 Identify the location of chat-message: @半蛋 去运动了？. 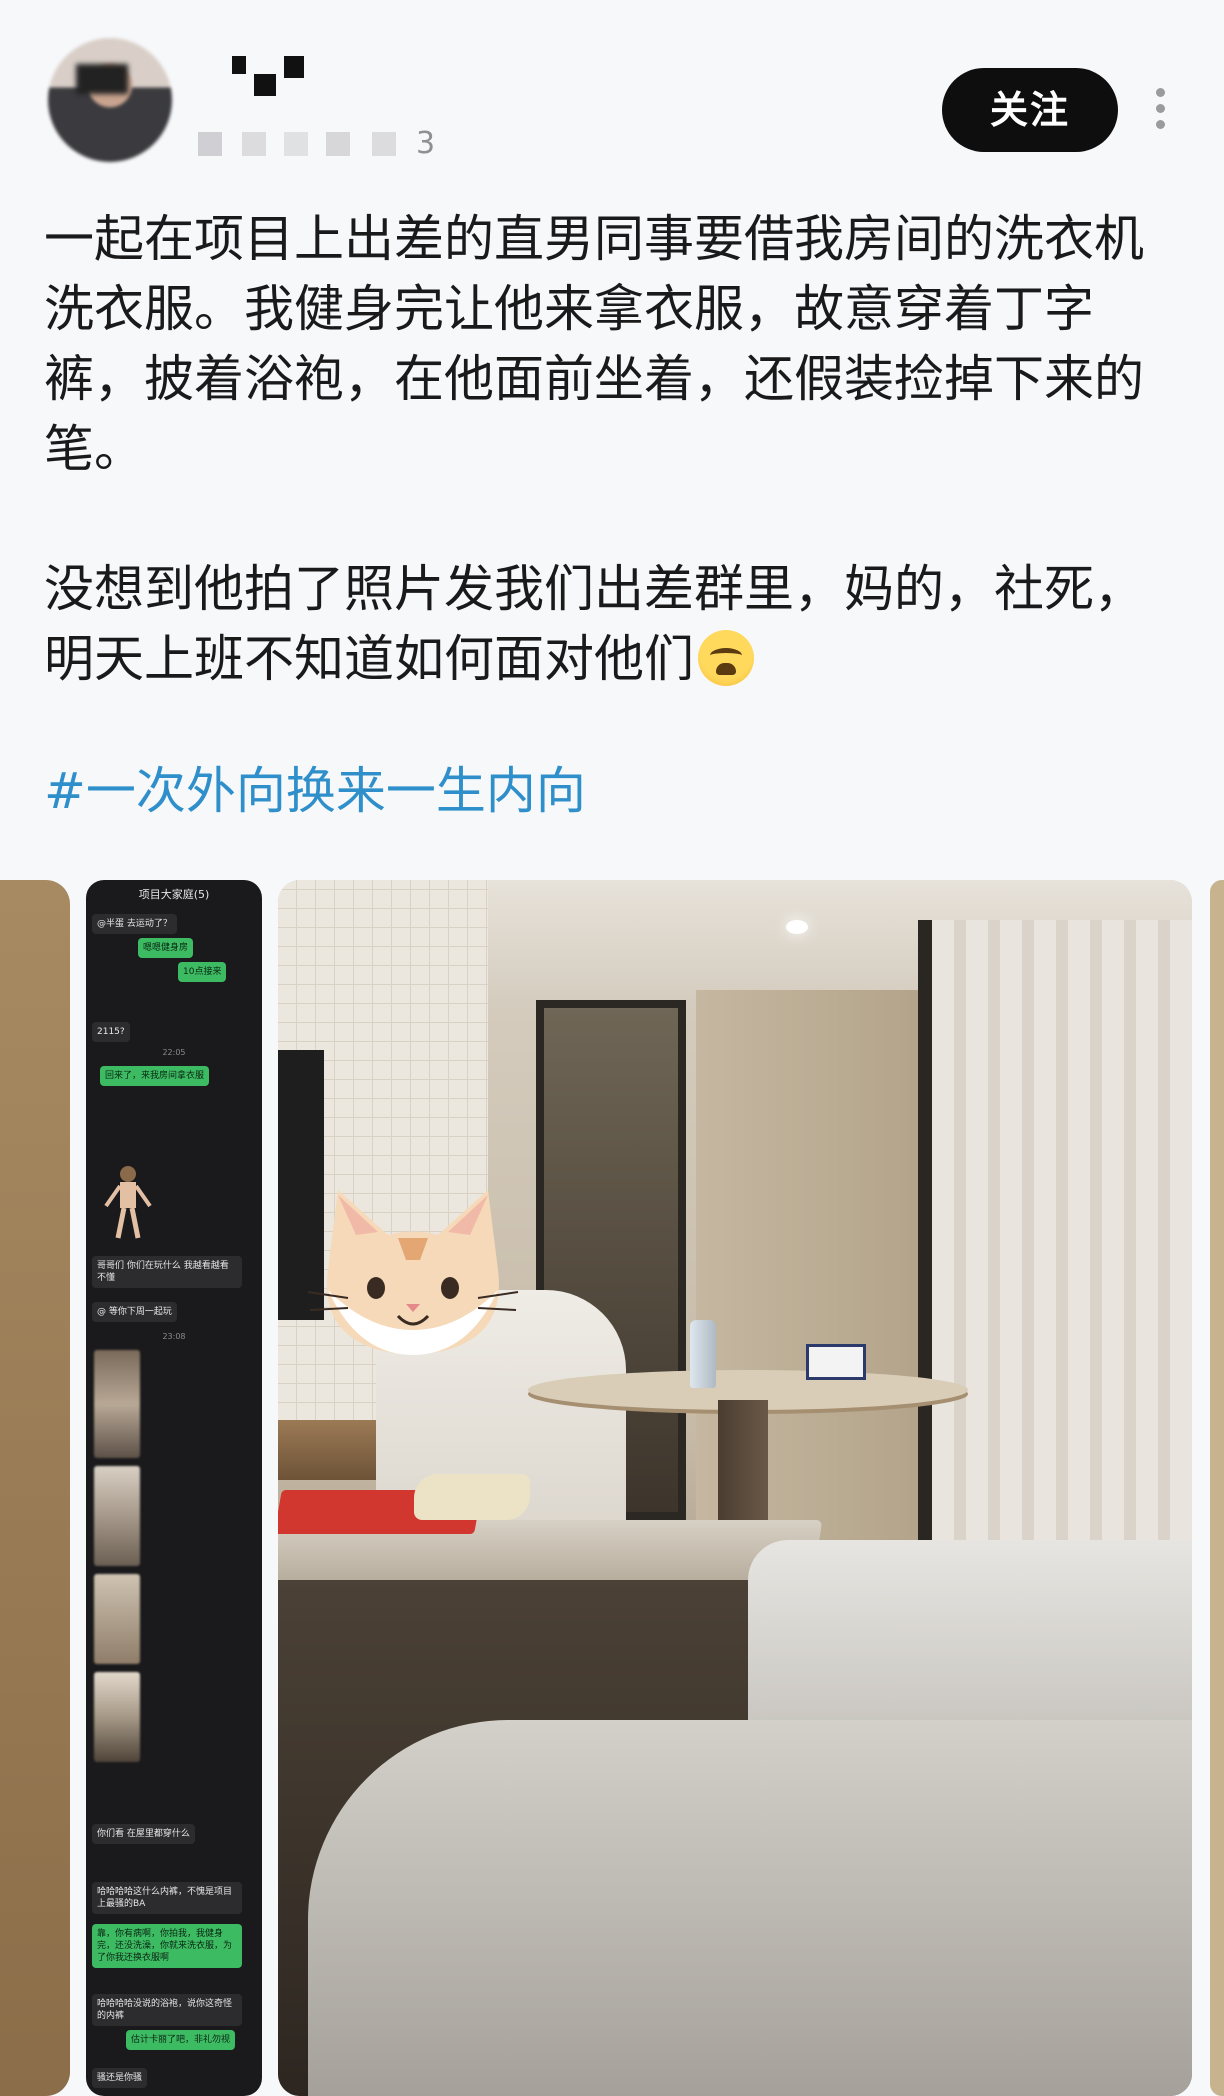
(134, 924).